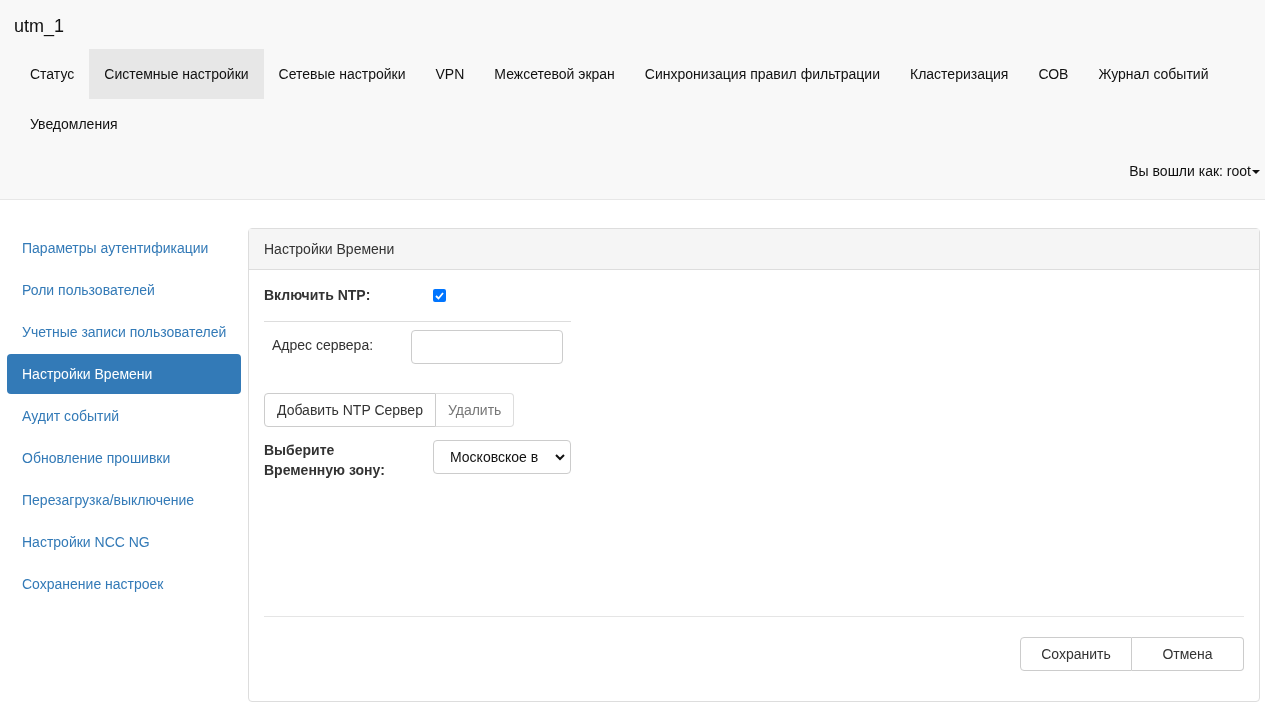 The image size is (1265, 707). Describe the element at coordinates (124, 290) in the screenshot. I see `sidebar-item: Роли пользователей` at that location.